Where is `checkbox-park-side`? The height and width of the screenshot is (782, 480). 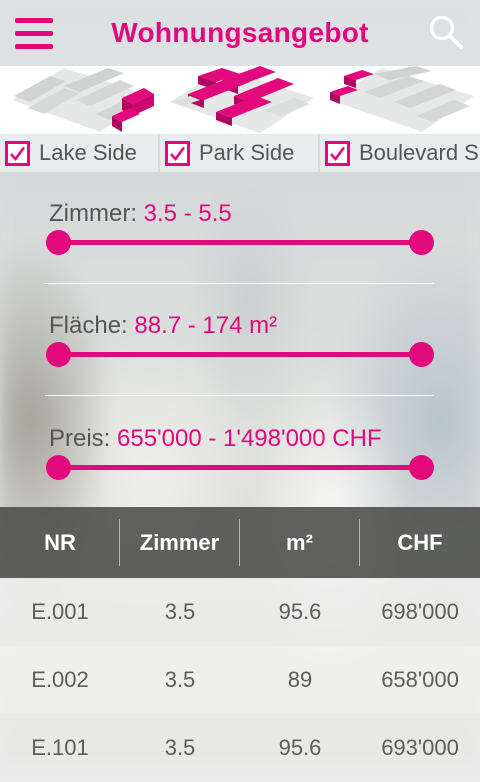
checkbox-park-side is located at coordinates (177, 153).